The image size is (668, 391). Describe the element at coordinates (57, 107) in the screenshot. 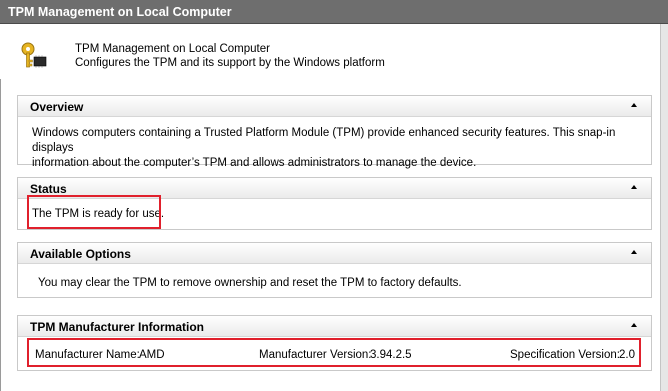

I see `overview-title: Overview` at that location.